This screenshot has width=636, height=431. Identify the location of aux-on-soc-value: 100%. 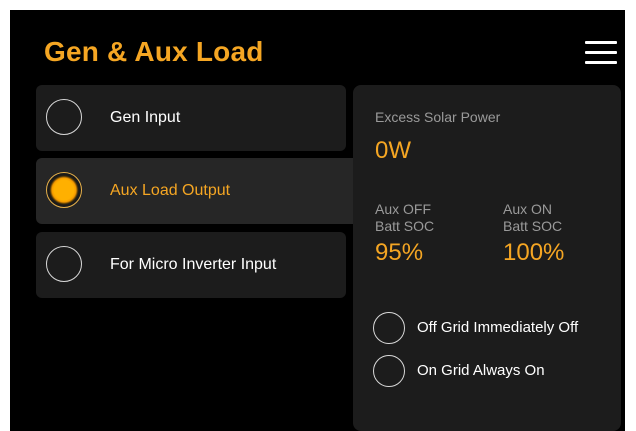
(533, 253).